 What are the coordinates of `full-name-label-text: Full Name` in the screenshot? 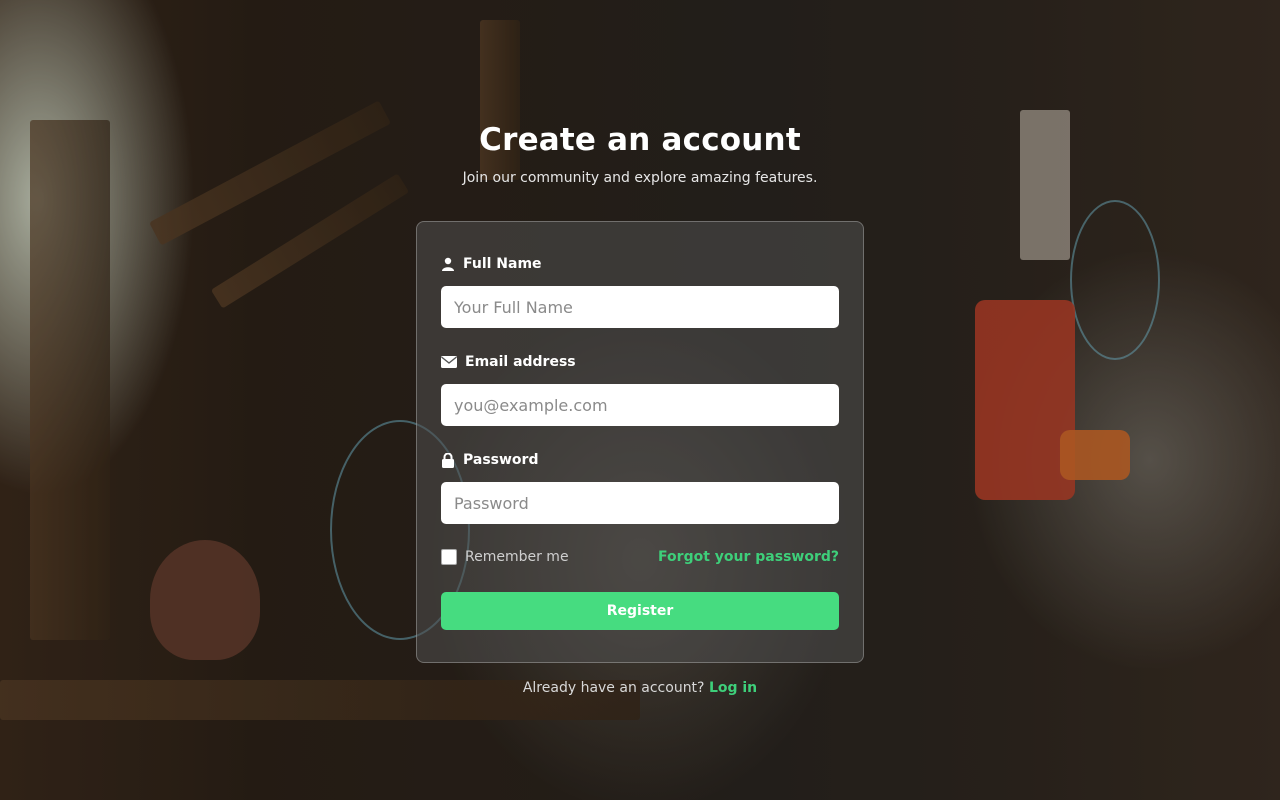 It's located at (502, 264).